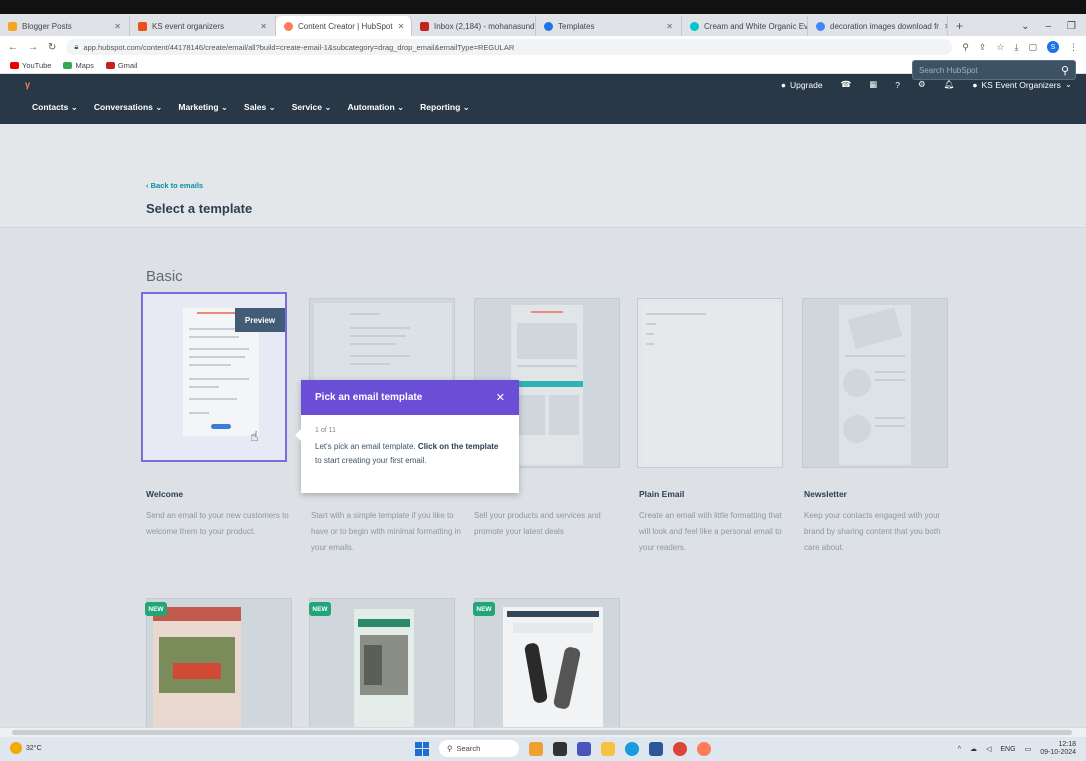 This screenshot has width=1086, height=761. What do you see at coordinates (710, 383) in the screenshot?
I see `template-card-plain-email` at bounding box center [710, 383].